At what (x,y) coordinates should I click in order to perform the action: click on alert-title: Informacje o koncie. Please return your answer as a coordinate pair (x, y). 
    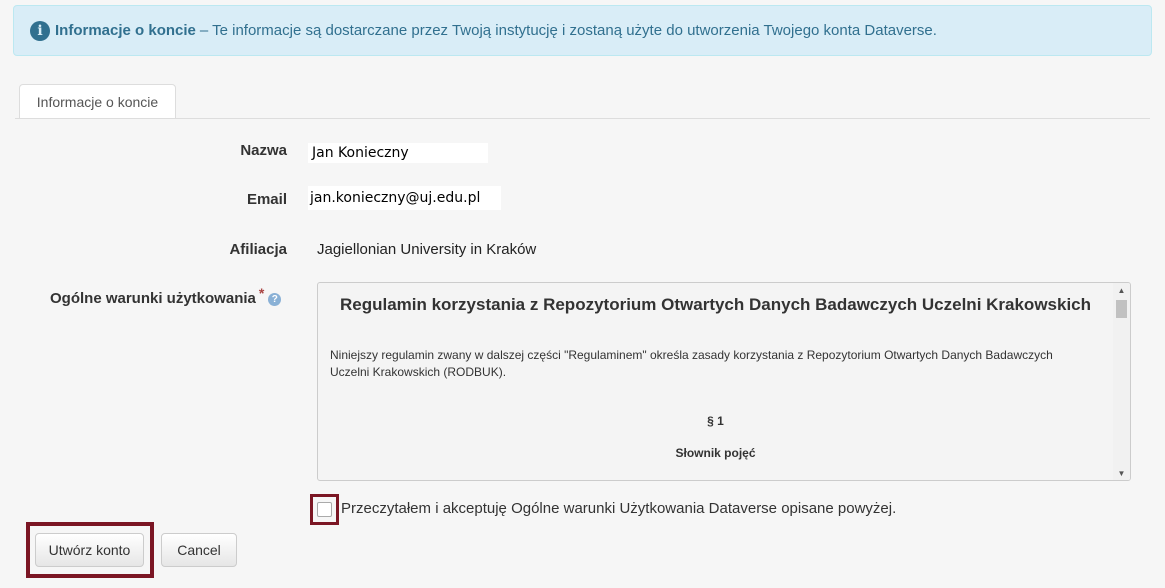
    Looking at the image, I should click on (125, 30).